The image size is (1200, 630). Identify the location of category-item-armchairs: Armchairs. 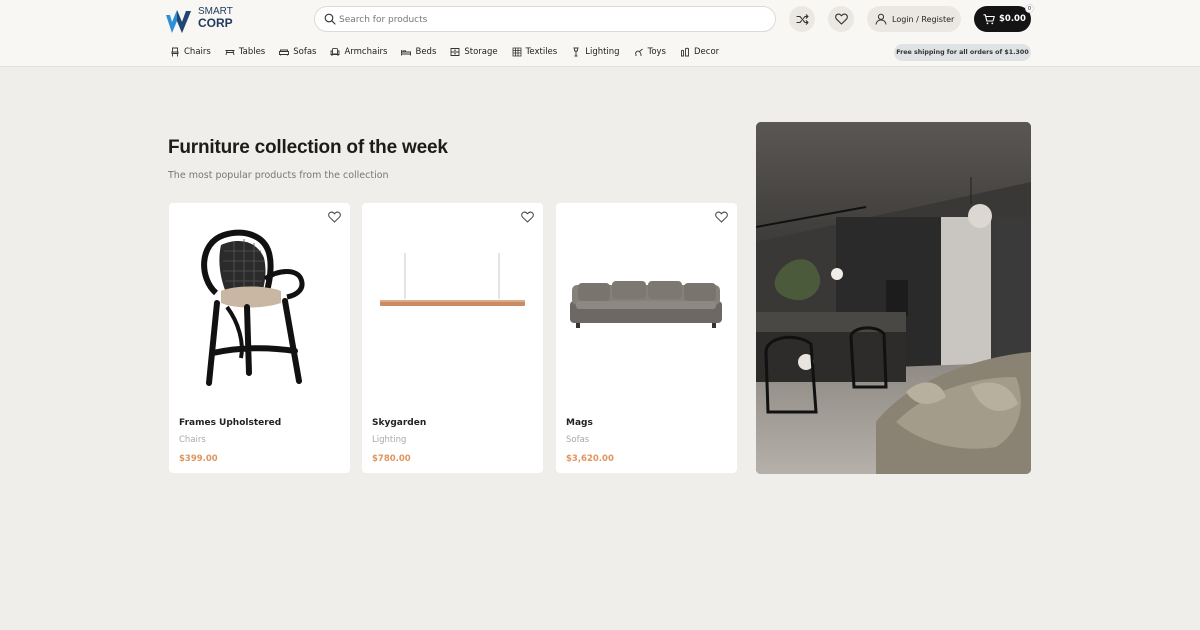
(358, 52).